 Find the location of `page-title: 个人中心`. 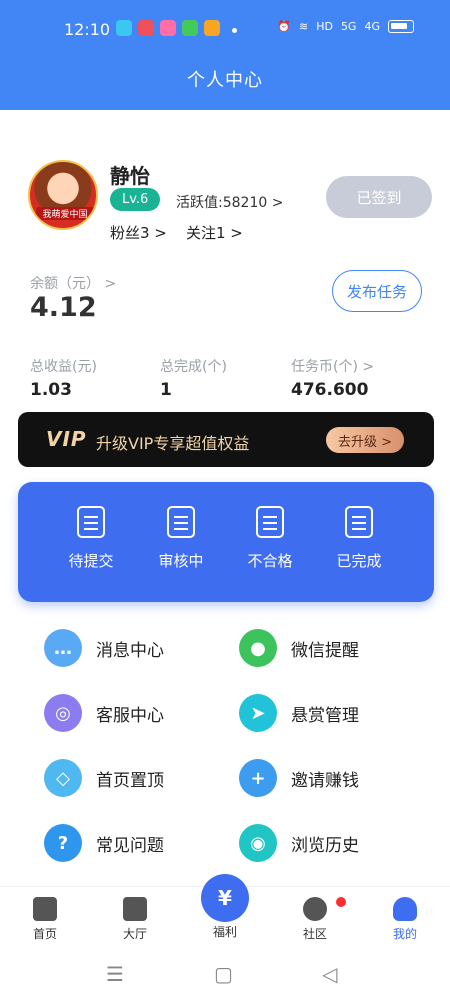

page-title: 个人中心 is located at coordinates (225, 80).